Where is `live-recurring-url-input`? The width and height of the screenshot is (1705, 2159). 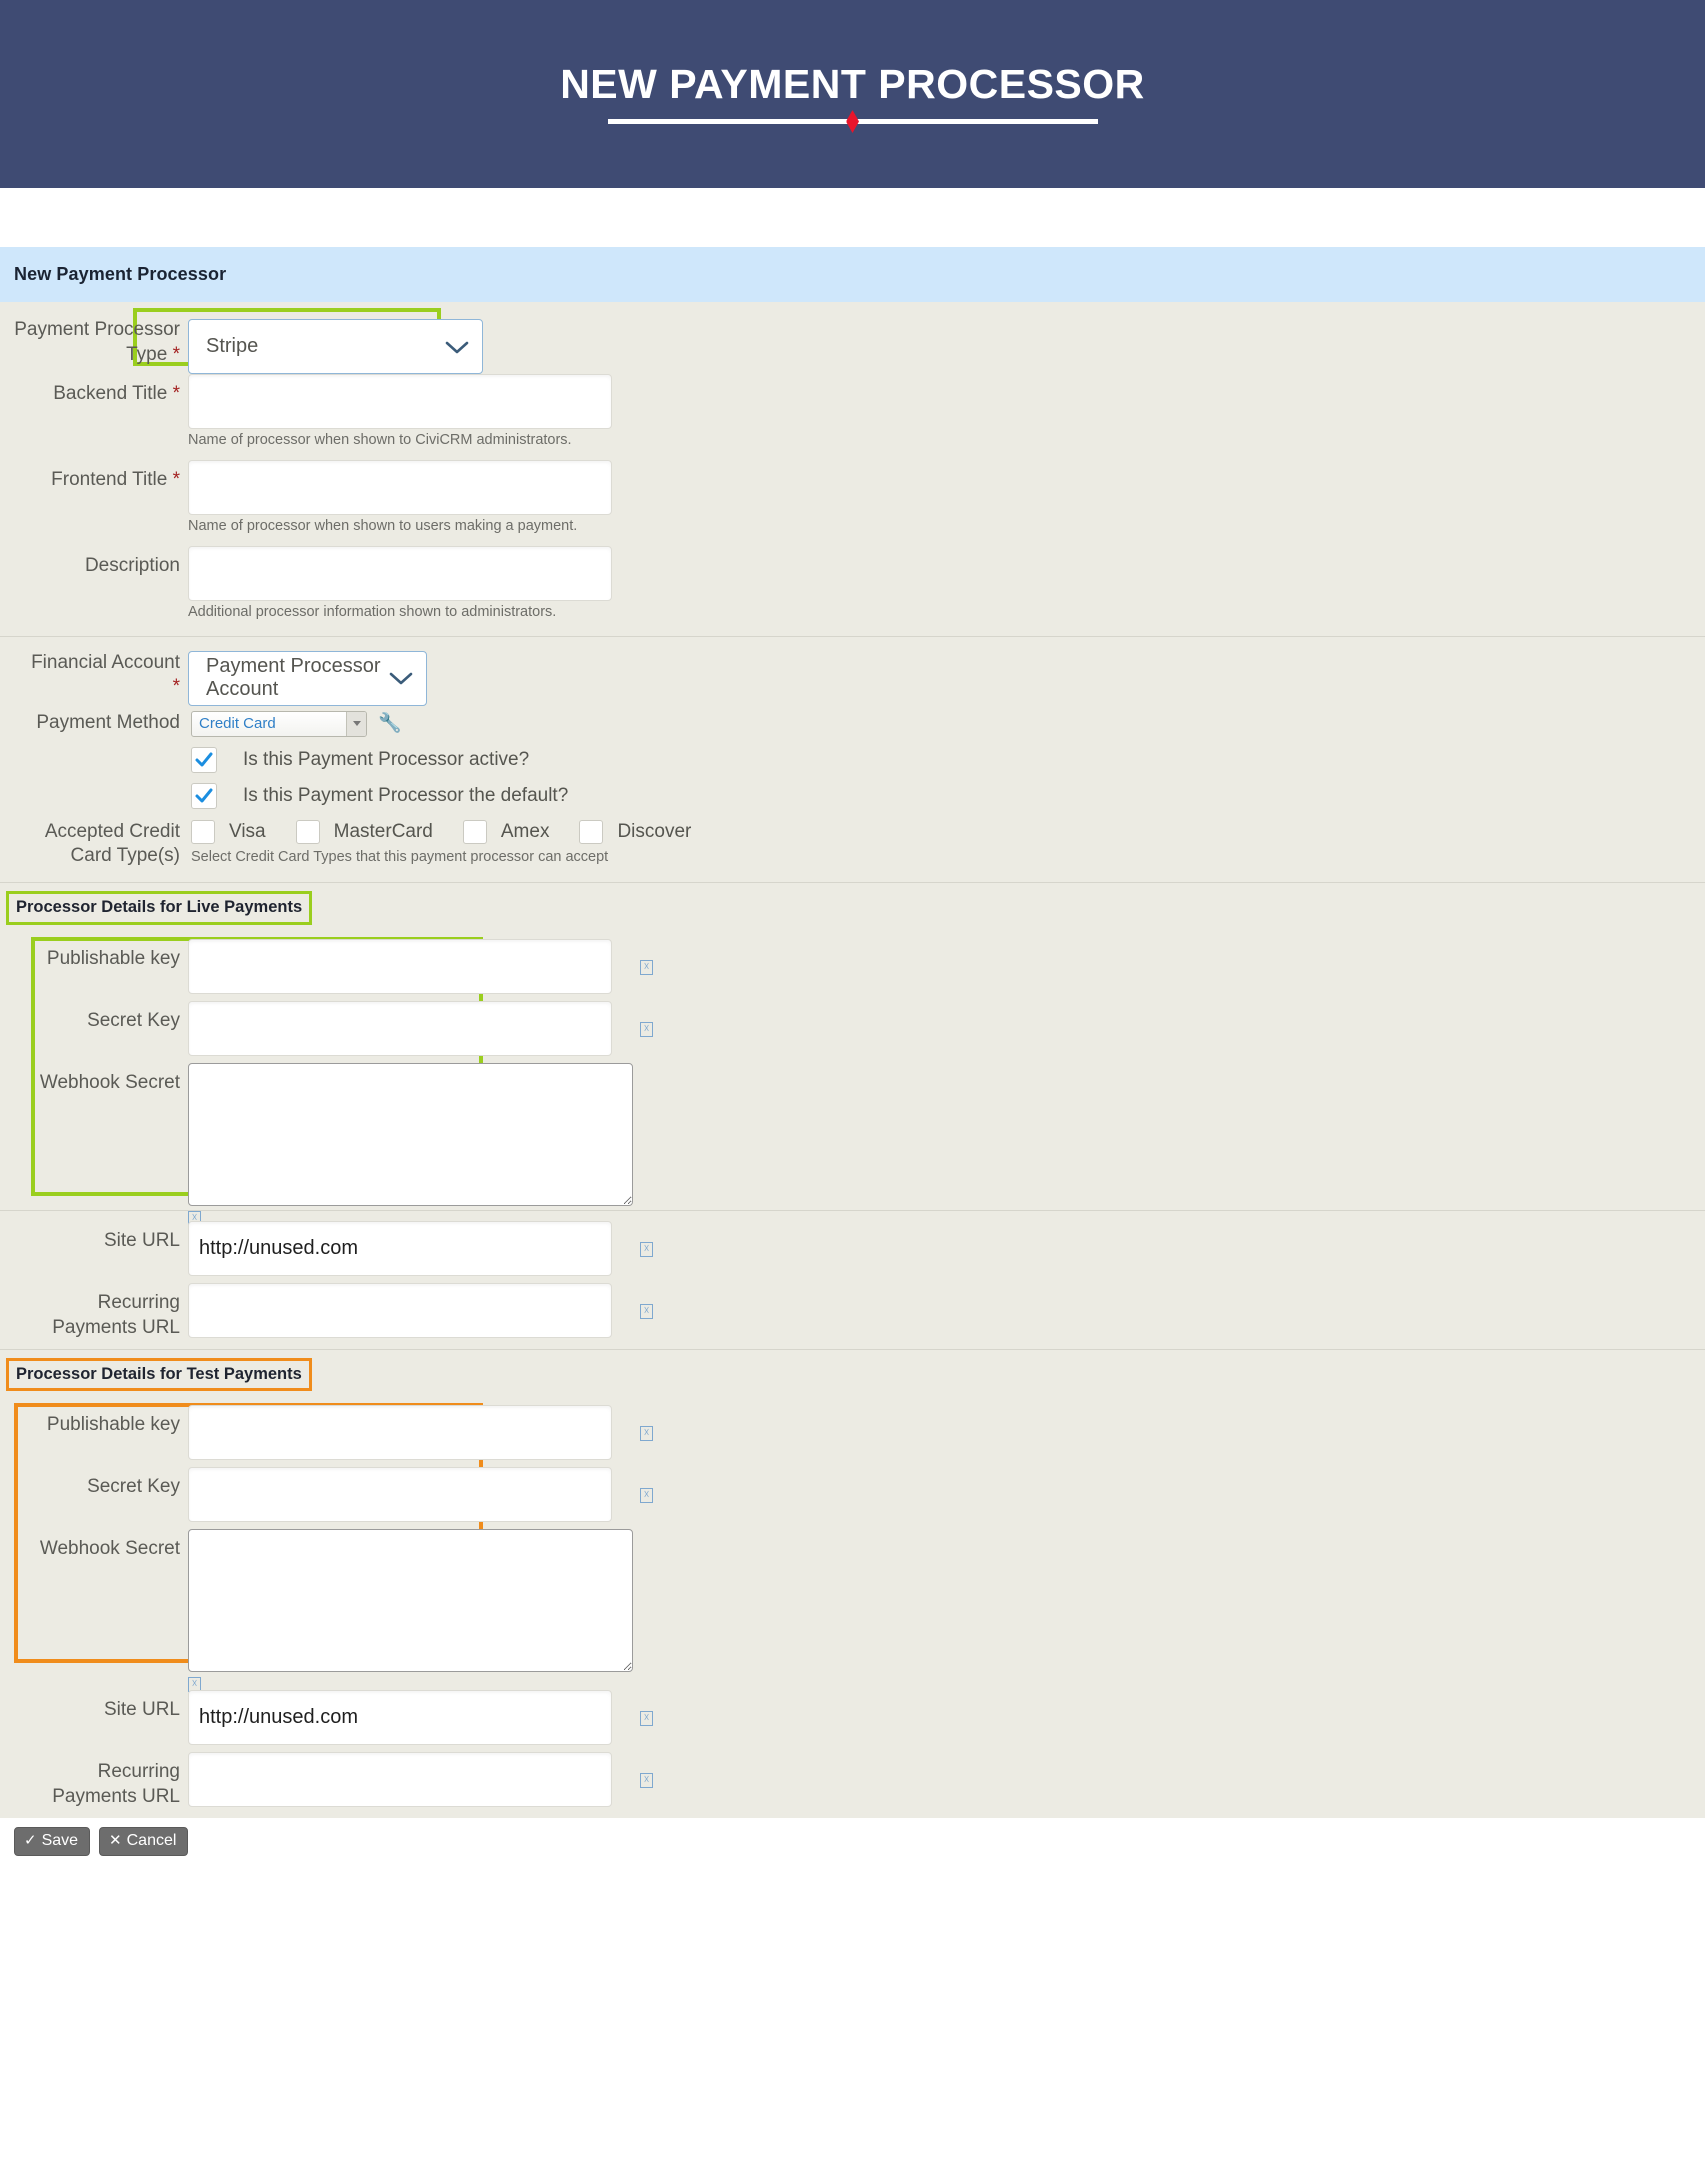 live-recurring-url-input is located at coordinates (400, 1311).